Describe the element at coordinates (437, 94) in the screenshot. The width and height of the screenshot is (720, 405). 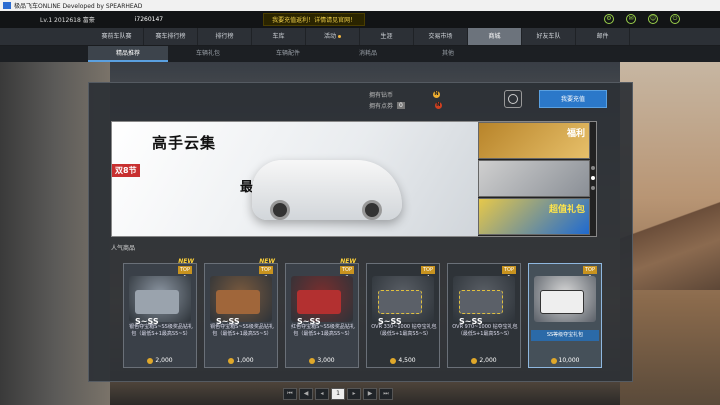
I see `diamond-icon: N` at that location.